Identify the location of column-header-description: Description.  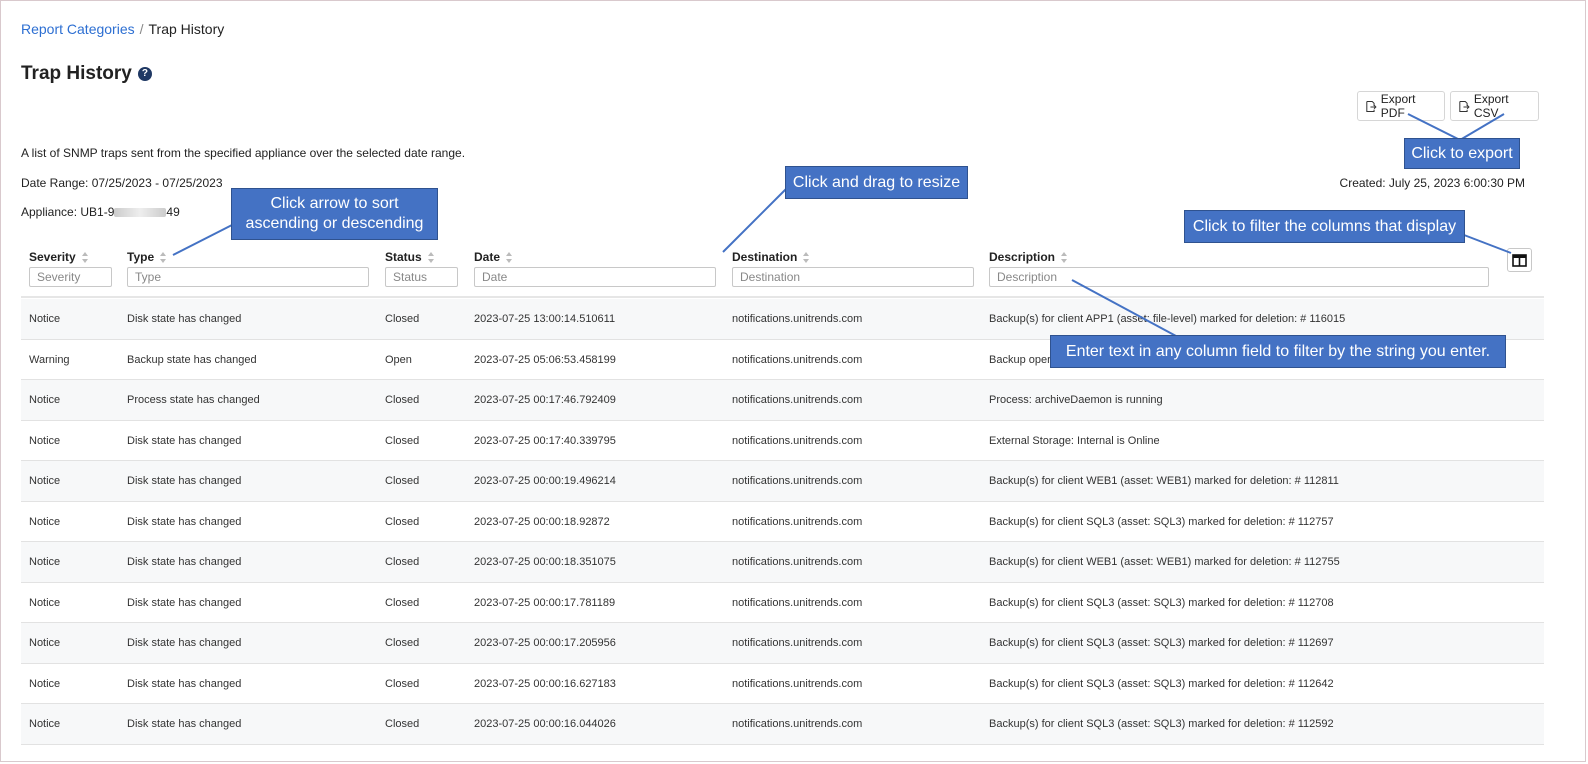
(1028, 257).